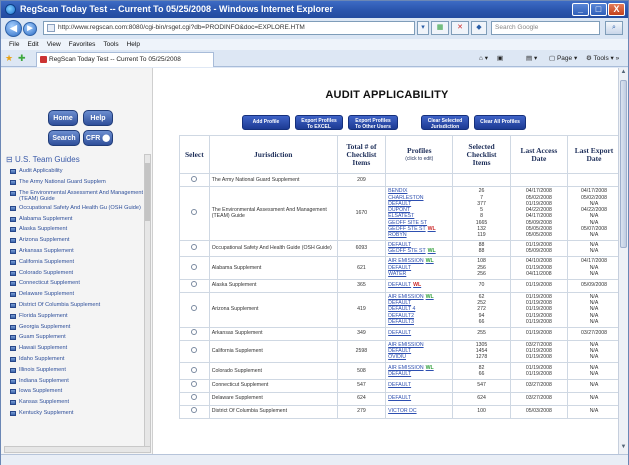 This screenshot has width=629, height=465. I want to click on sidebar-item: Iowa Supplement, so click(74, 391).